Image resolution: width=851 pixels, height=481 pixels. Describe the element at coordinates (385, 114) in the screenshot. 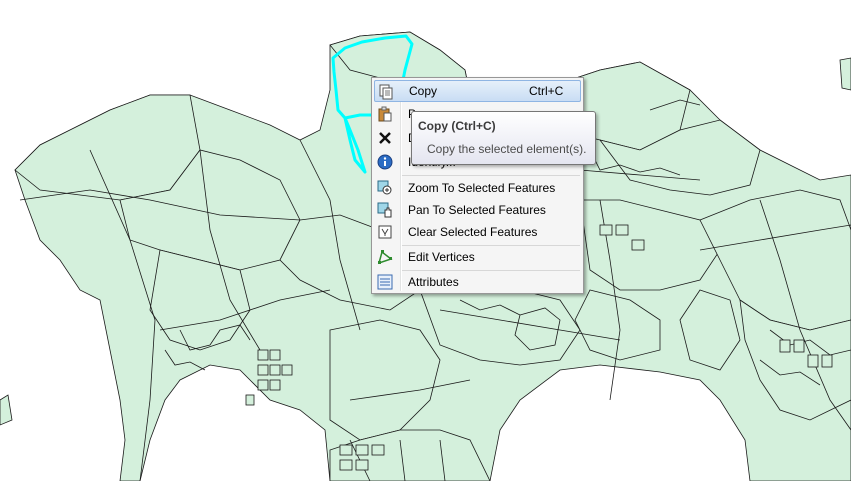

I see `paste-icon` at that location.